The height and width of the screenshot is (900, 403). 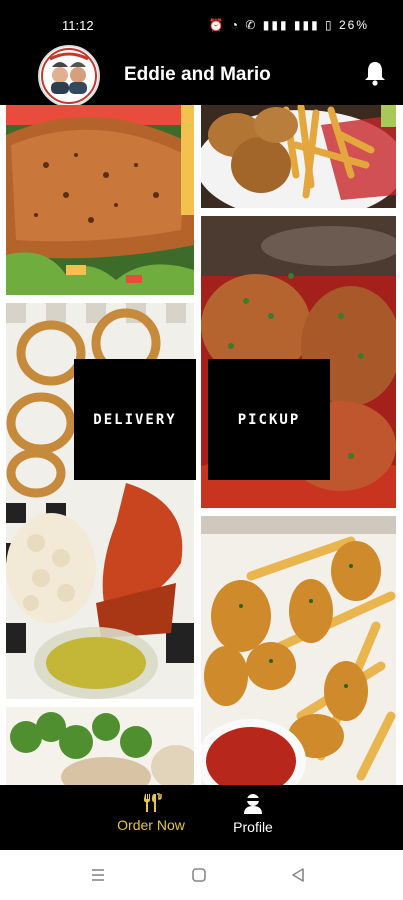 I want to click on delivery-button: DELIVERY, so click(x=135, y=419).